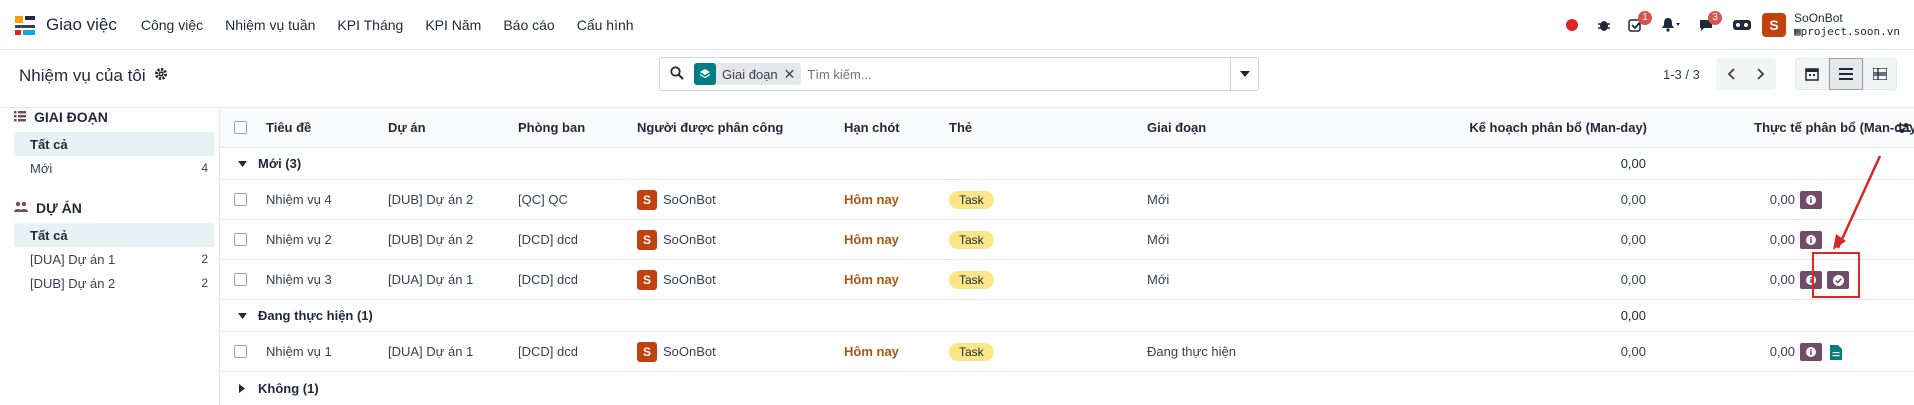 Image resolution: width=1914 pixels, height=405 pixels. Describe the element at coordinates (528, 25) in the screenshot. I see `menu-item-bao-cao: Báo cáo` at that location.